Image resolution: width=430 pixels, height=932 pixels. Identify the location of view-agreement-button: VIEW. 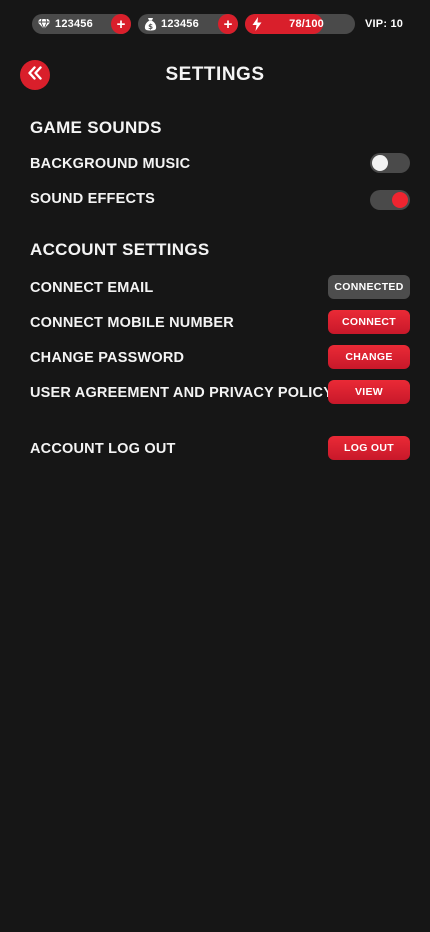
(369, 392).